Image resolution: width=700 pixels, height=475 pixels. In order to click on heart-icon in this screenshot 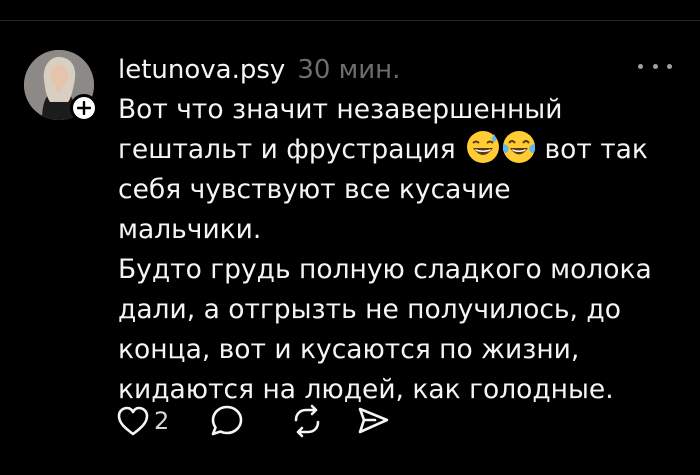, I will do `click(133, 421)`.